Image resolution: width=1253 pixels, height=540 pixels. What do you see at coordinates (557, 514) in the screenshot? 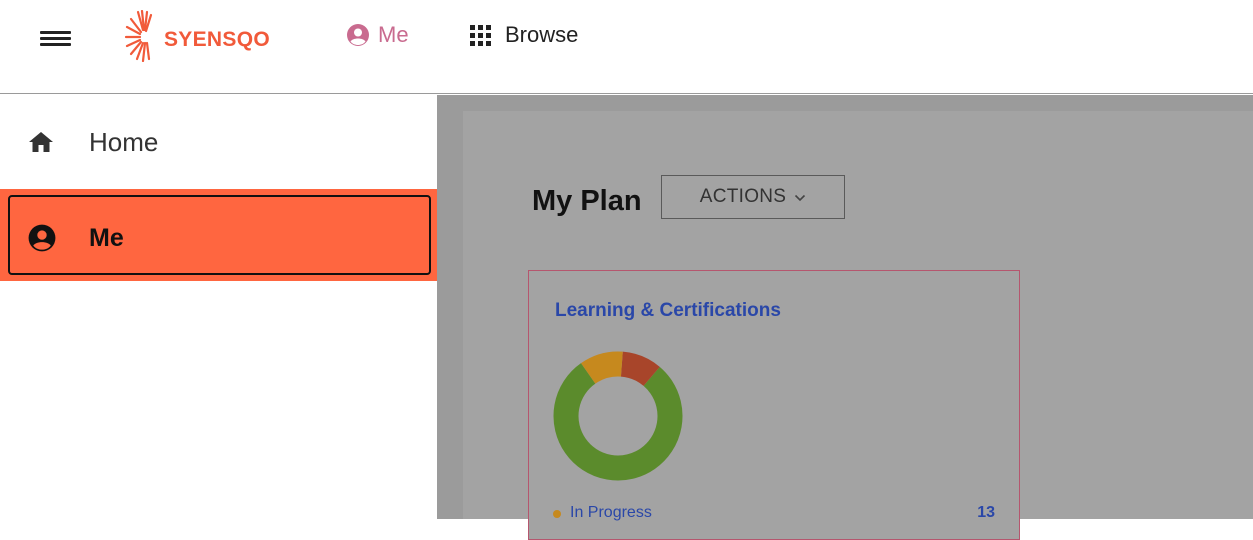
I see `legend-dot` at bounding box center [557, 514].